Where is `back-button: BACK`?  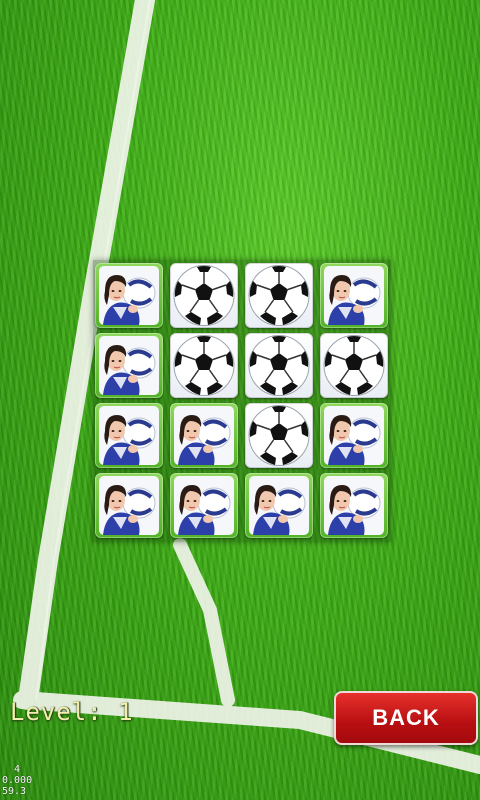 back-button: BACK is located at coordinates (406, 718).